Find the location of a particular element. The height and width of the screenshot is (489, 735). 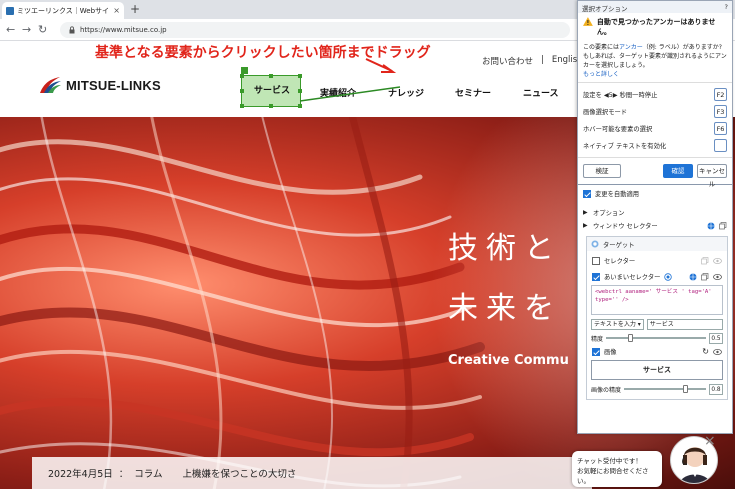

shortcut-hover-key: F6 is located at coordinates (720, 128).